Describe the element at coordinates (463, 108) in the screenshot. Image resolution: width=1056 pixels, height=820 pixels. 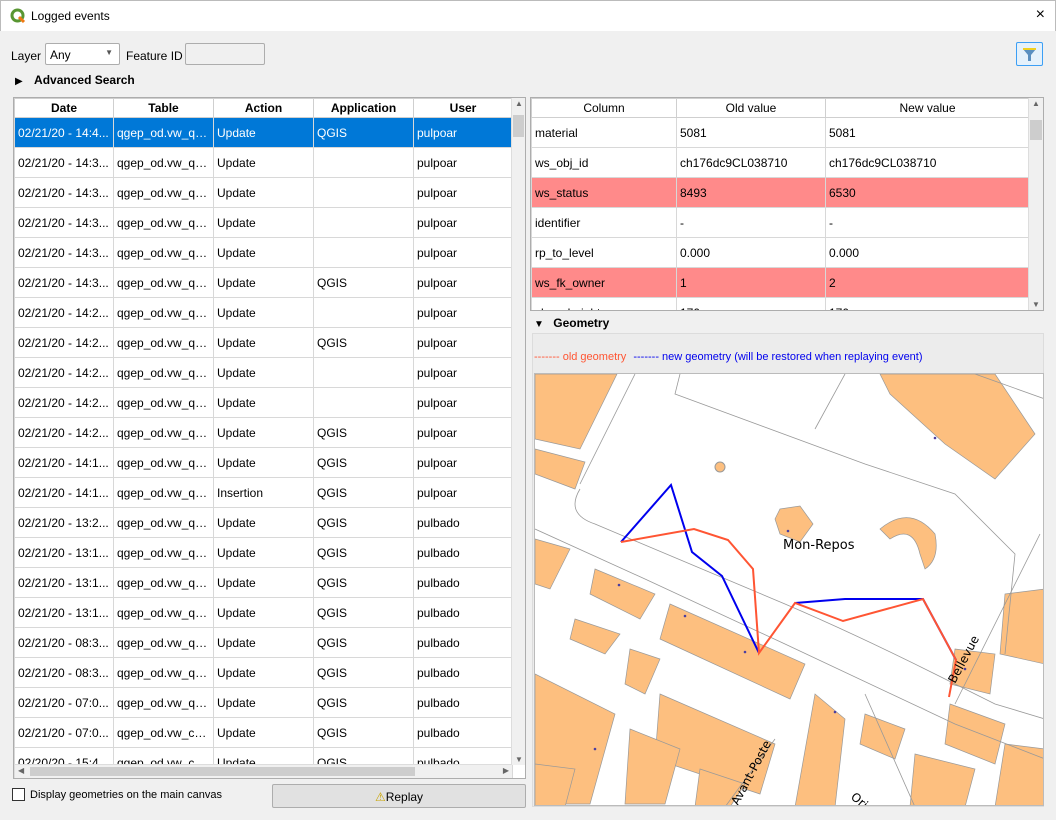
I see `column-header-user: User` at that location.